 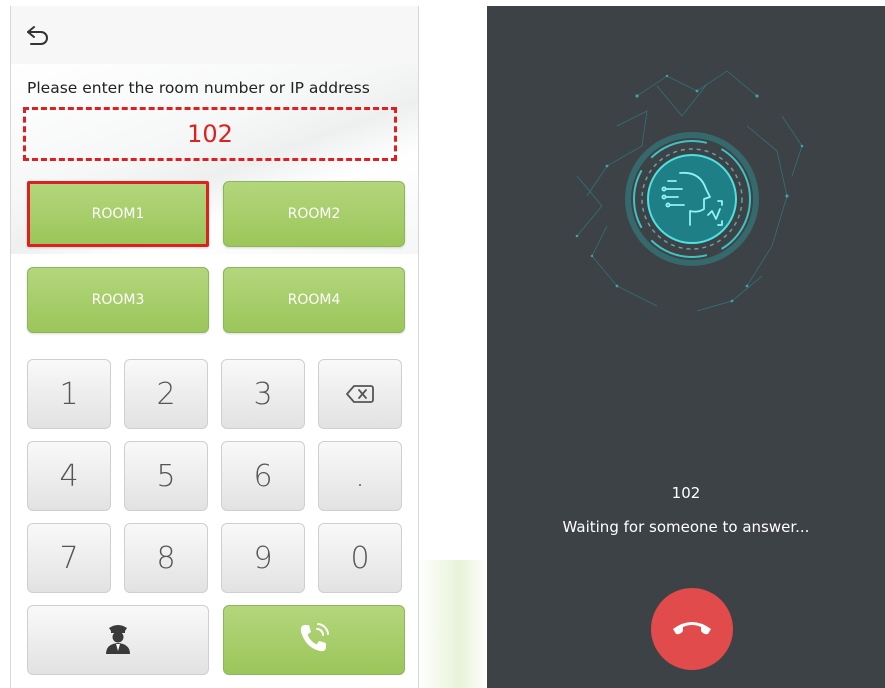 I want to click on key-1: 1, so click(x=69, y=394).